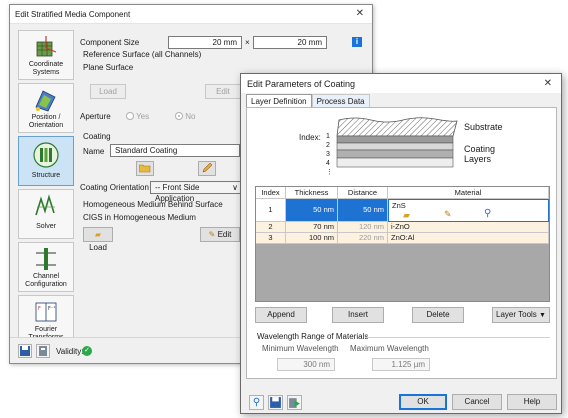  I want to click on cell-index: 3, so click(271, 238).